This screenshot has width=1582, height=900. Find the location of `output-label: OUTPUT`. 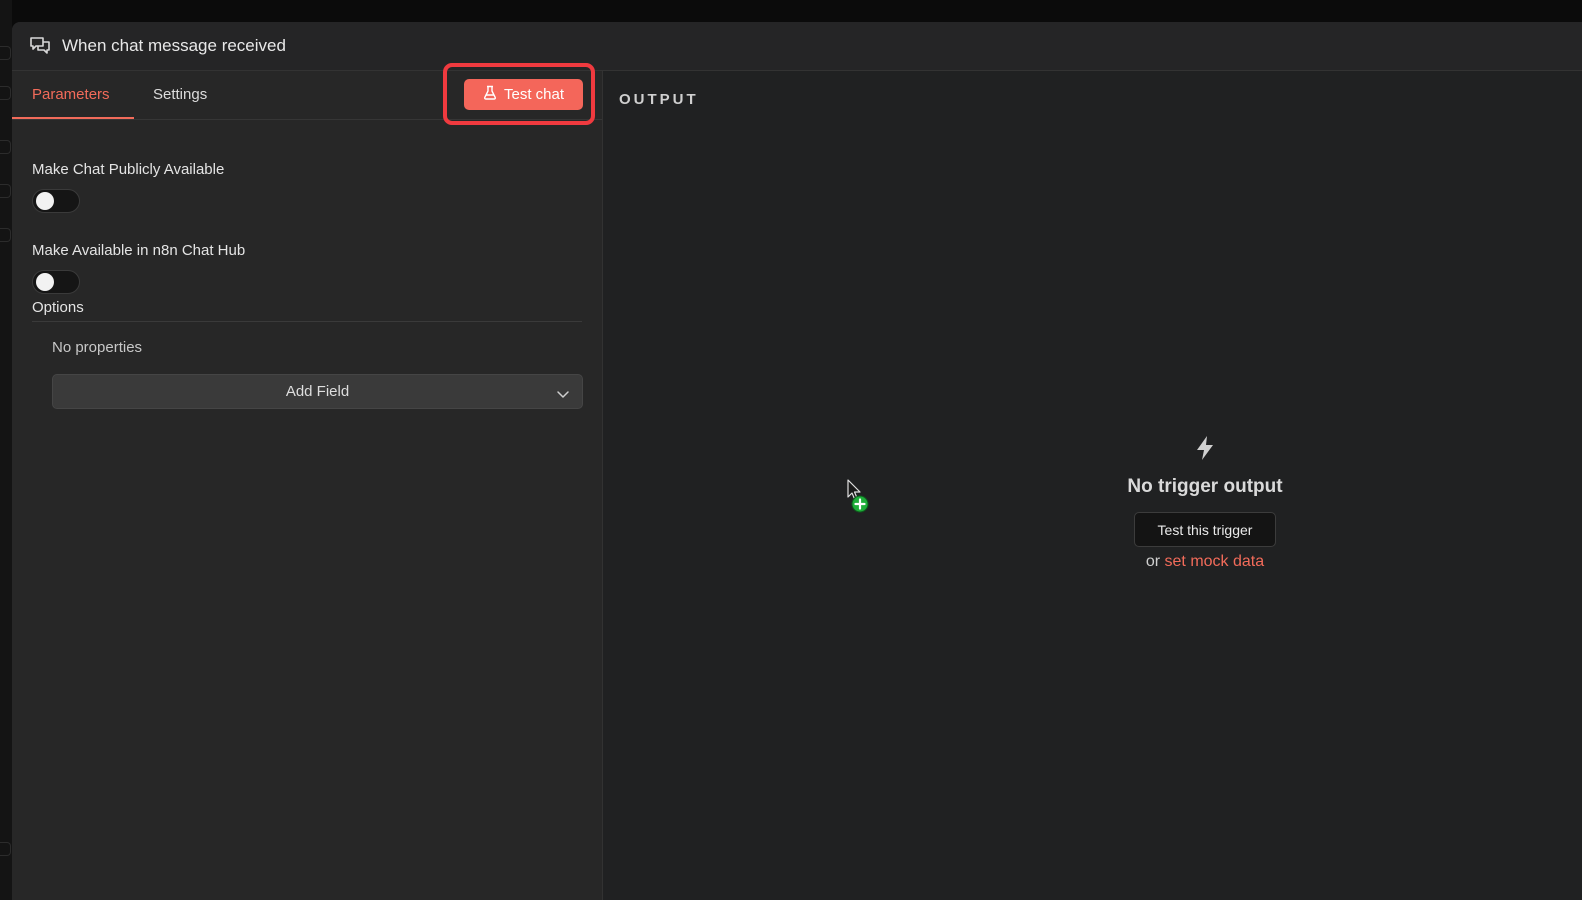

output-label: OUTPUT is located at coordinates (659, 99).